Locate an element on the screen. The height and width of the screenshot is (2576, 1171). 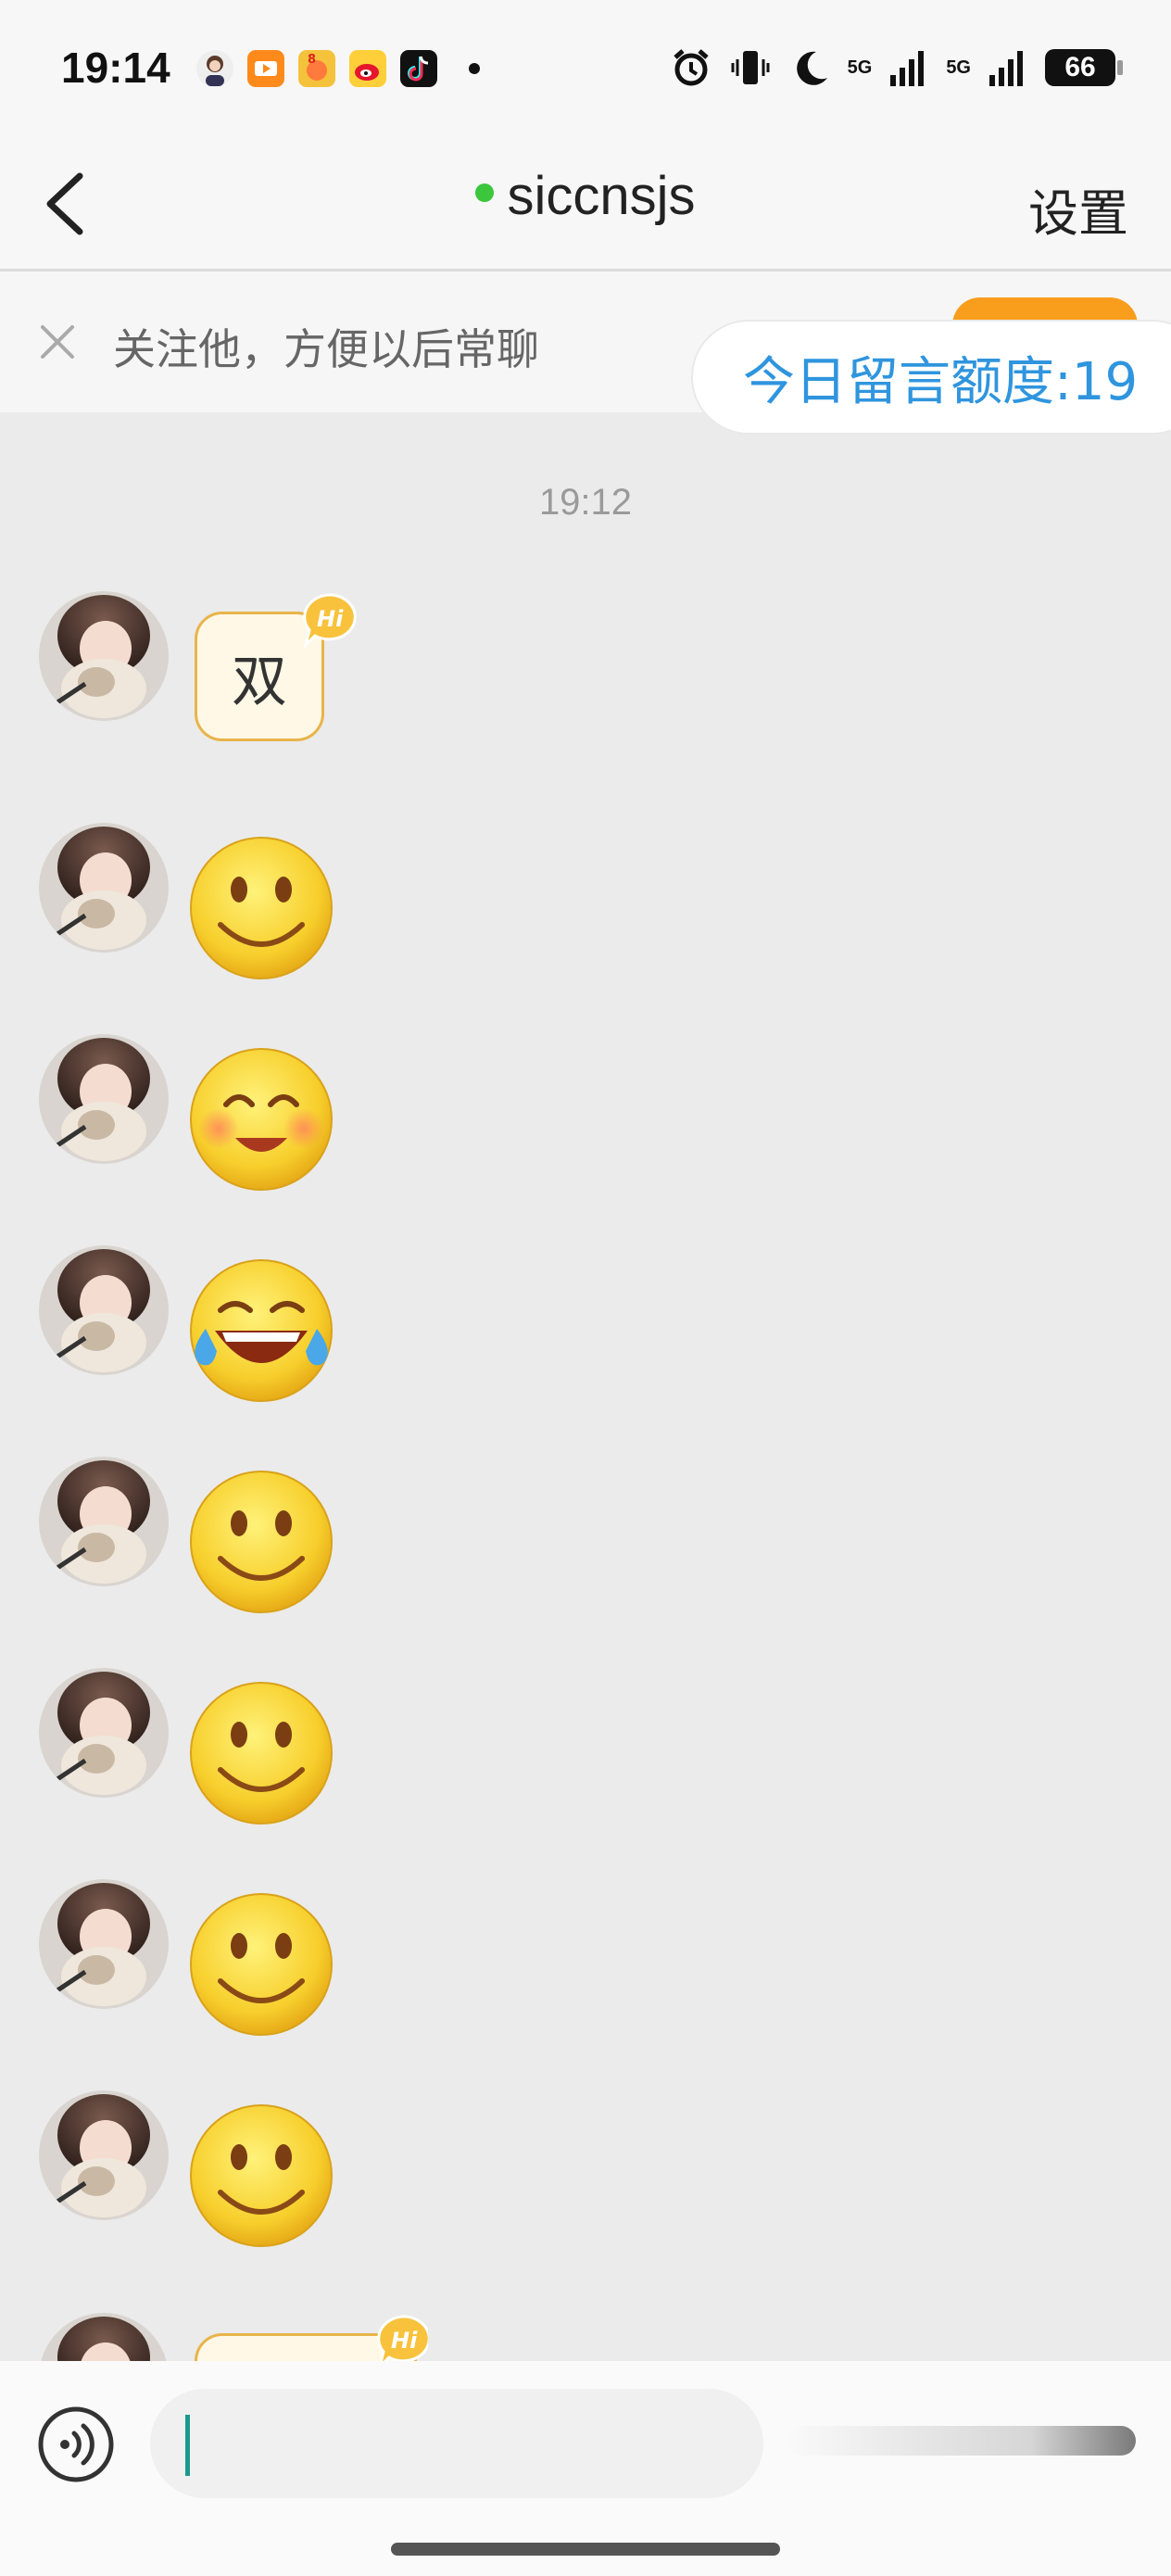
network-type-2: 5G is located at coordinates (959, 68).